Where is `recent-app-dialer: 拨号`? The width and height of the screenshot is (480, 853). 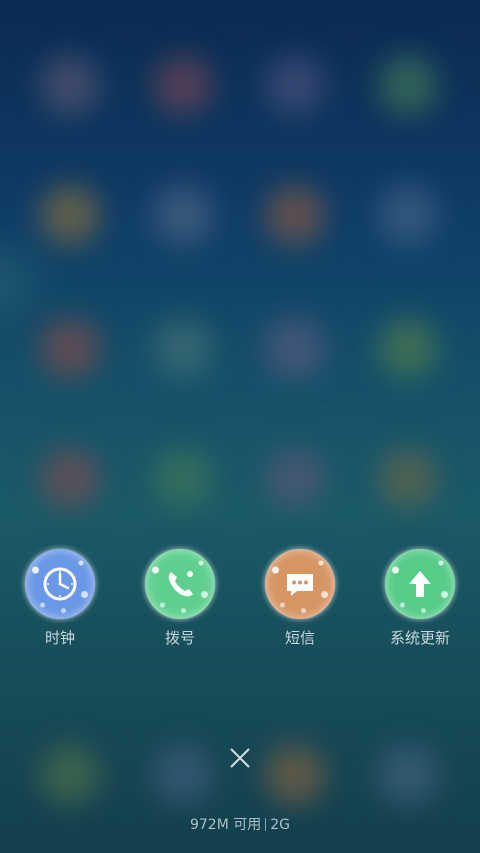 recent-app-dialer: 拨号 is located at coordinates (180, 598).